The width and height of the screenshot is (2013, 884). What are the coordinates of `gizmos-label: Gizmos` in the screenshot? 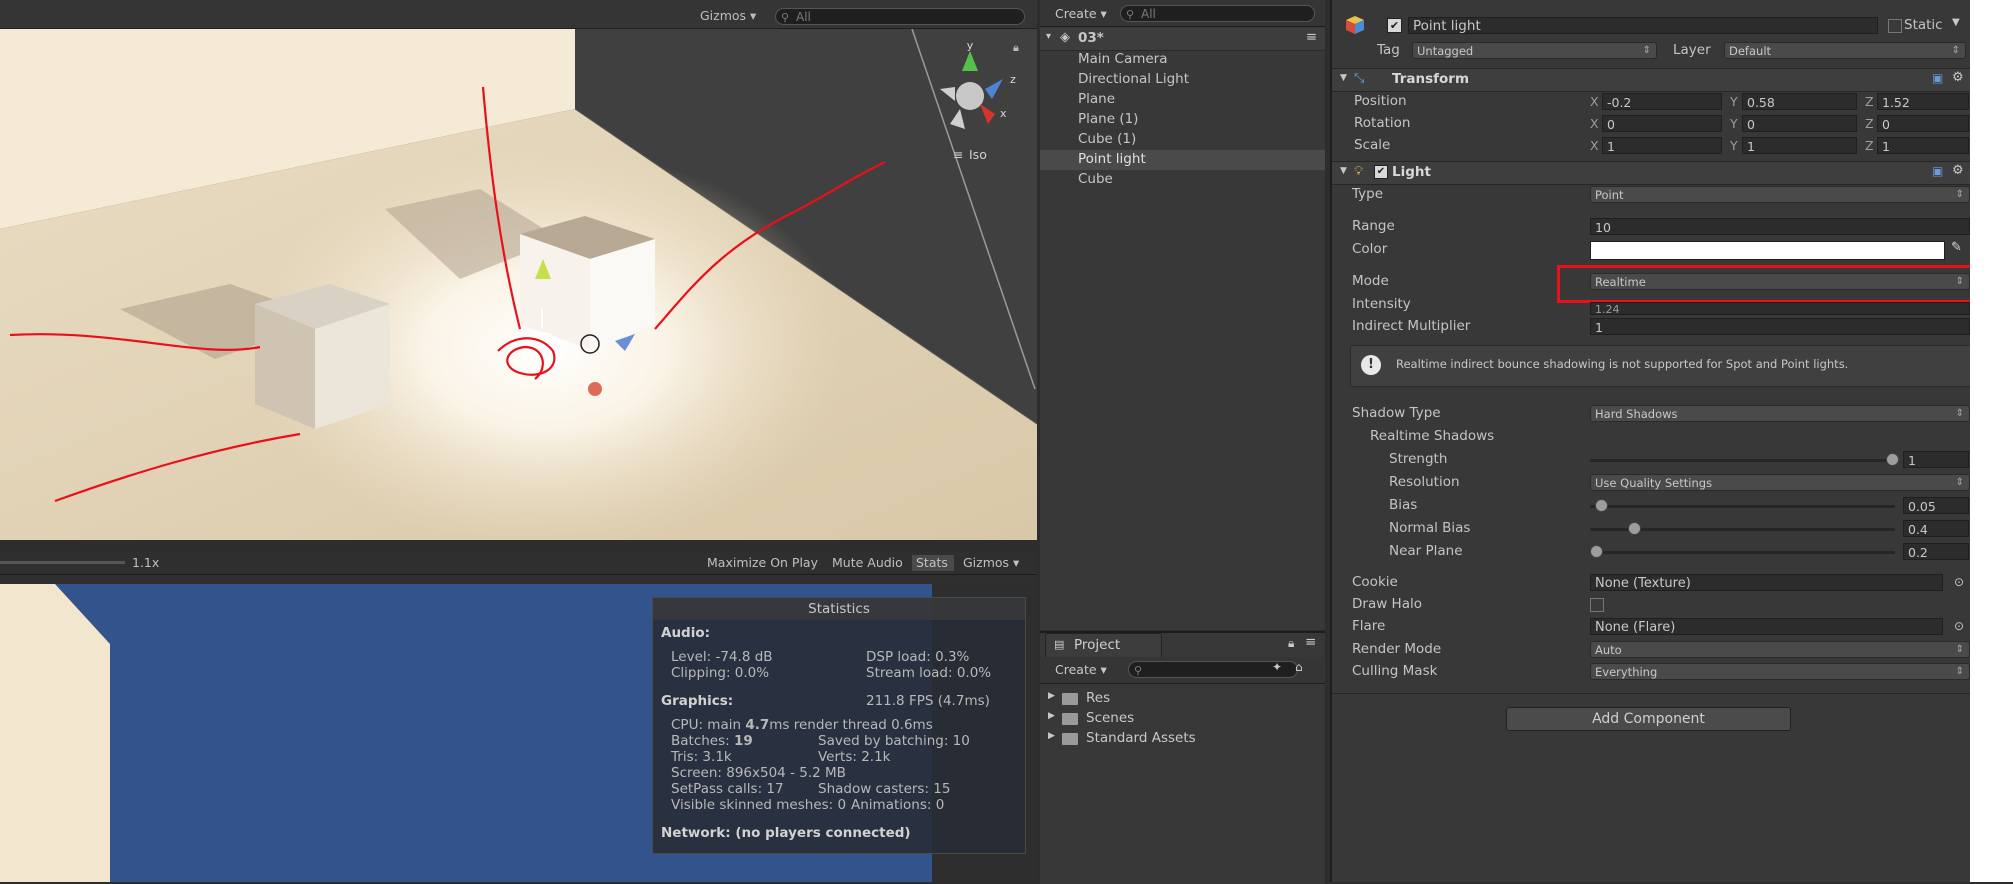 It's located at (723, 15).